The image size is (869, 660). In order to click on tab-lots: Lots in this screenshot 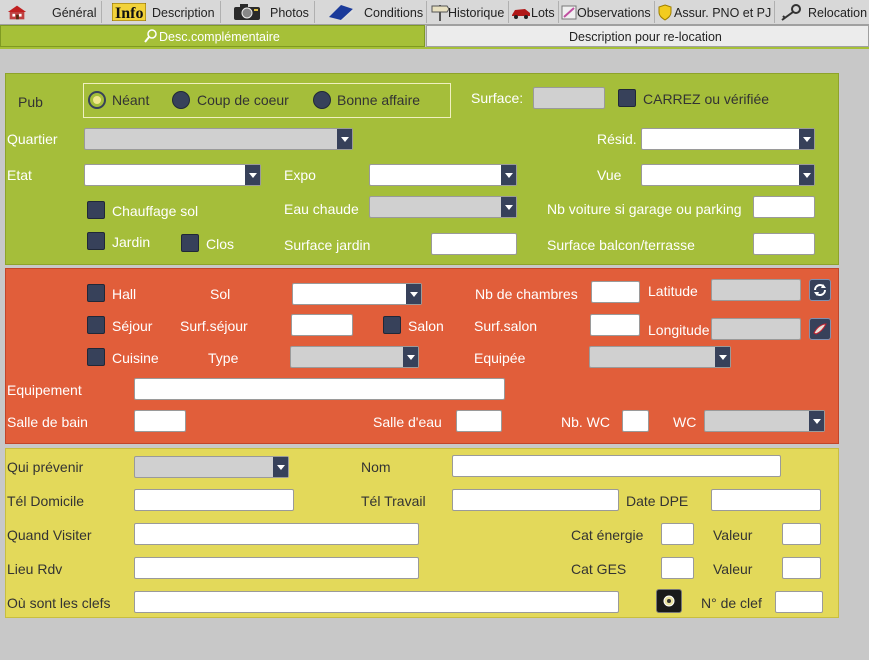, I will do `click(534, 12)`.